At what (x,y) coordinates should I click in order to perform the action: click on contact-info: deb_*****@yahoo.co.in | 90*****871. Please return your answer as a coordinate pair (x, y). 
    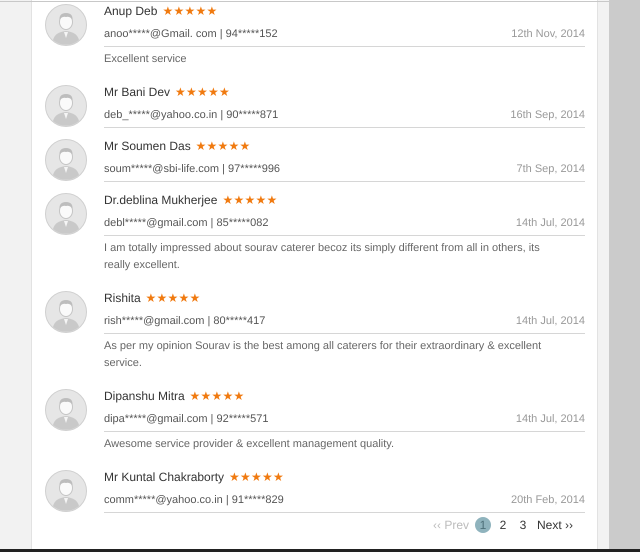
    Looking at the image, I should click on (191, 114).